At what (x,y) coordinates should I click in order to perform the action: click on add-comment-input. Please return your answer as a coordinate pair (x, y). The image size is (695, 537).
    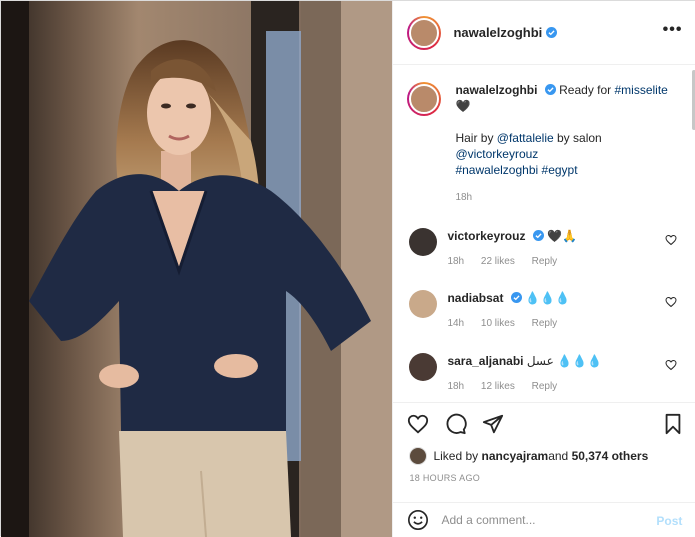
    Looking at the image, I should click on (541, 520).